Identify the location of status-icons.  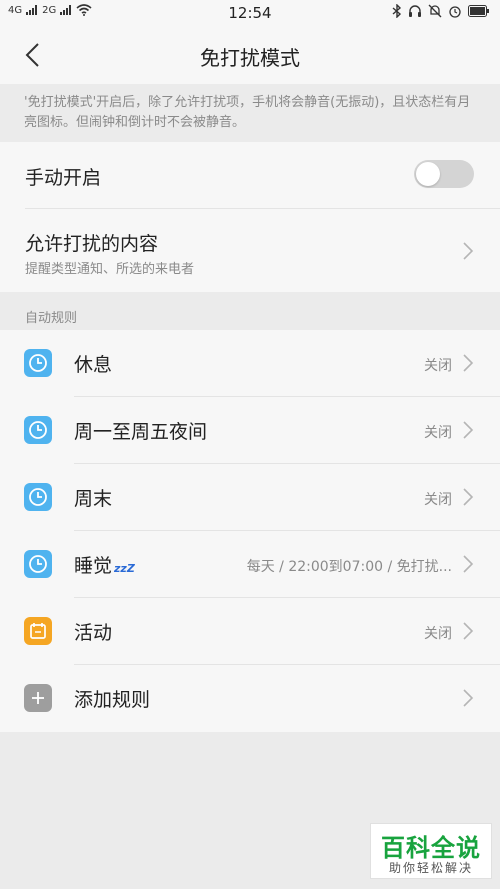
(441, 11).